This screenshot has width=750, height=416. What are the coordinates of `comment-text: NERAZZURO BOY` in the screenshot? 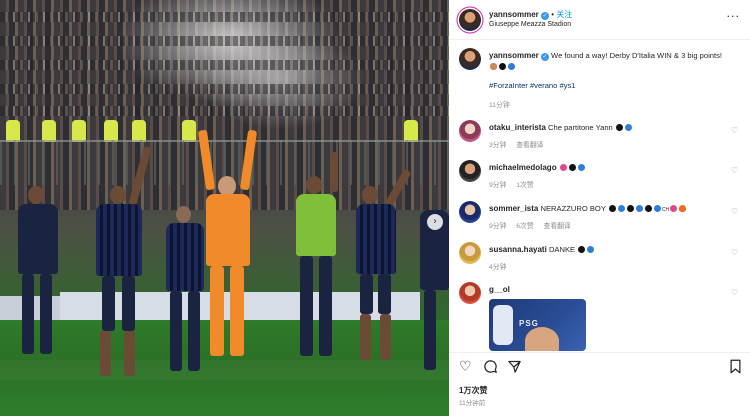 It's located at (573, 208).